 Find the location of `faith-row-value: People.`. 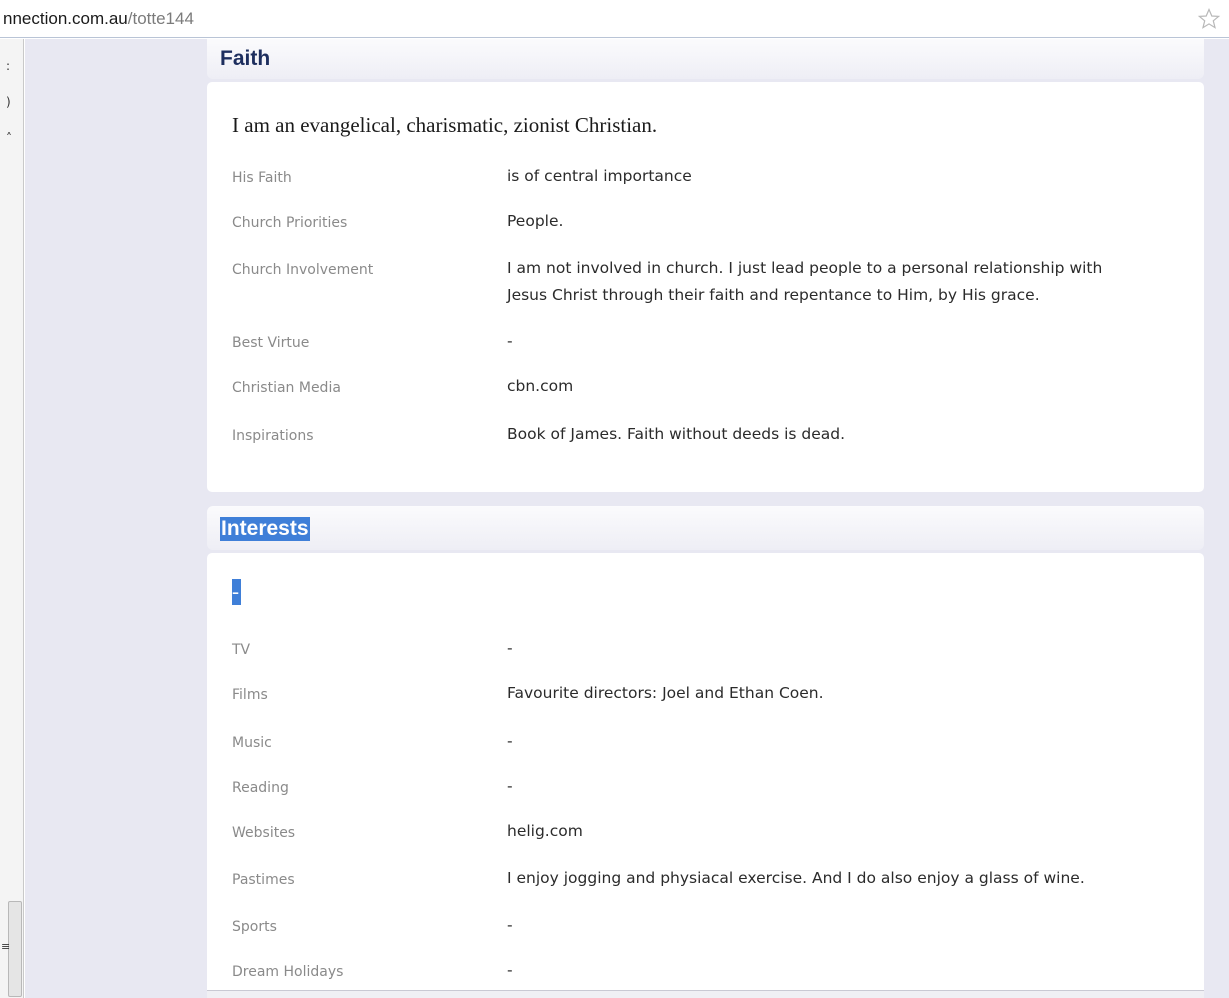

faith-row-value: People. is located at coordinates (535, 221).